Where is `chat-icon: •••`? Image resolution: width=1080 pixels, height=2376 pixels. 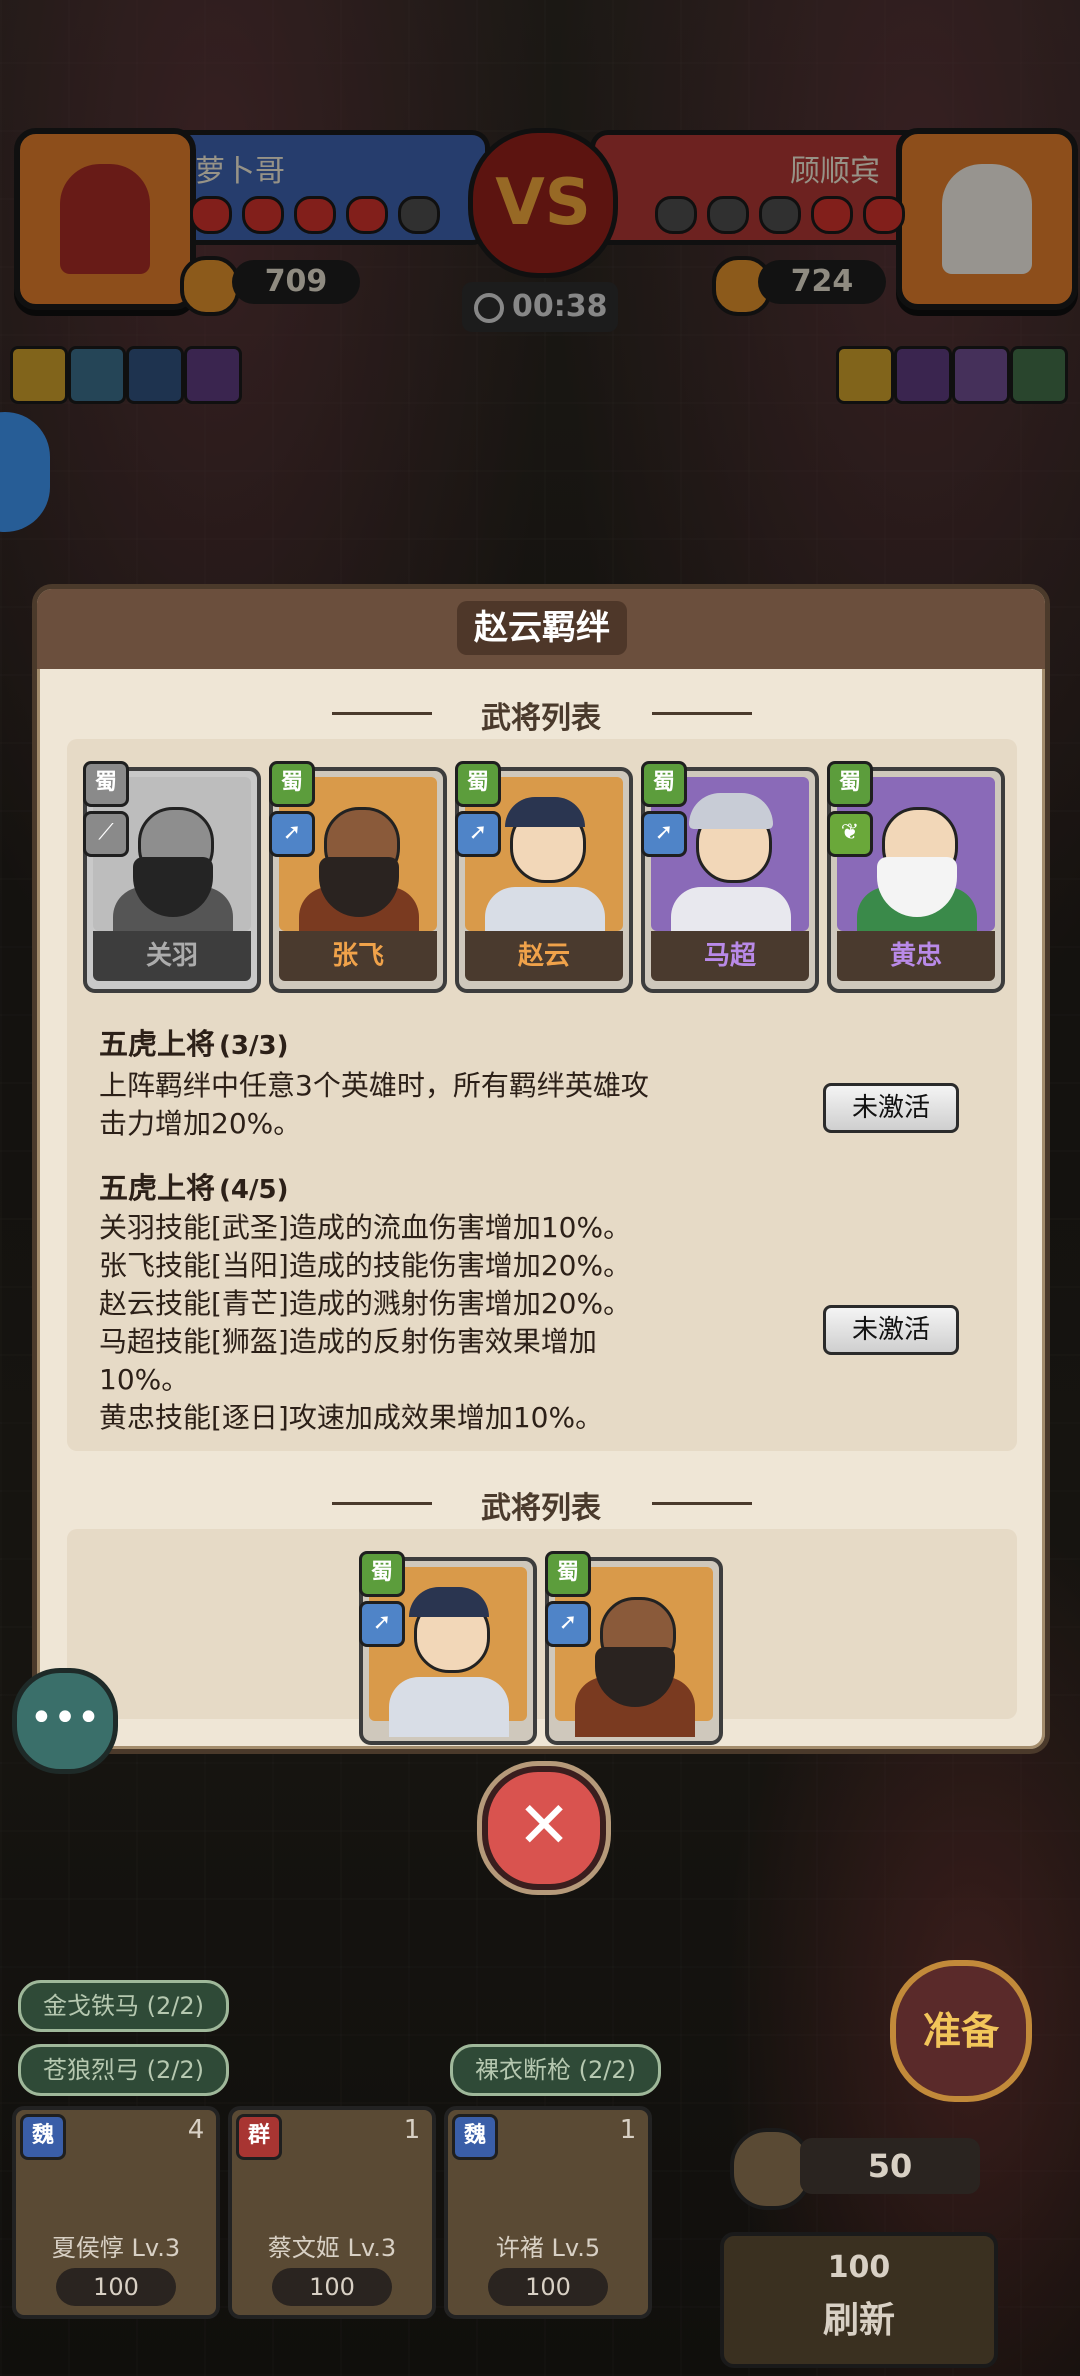
chat-icon: ••• is located at coordinates (65, 1718).